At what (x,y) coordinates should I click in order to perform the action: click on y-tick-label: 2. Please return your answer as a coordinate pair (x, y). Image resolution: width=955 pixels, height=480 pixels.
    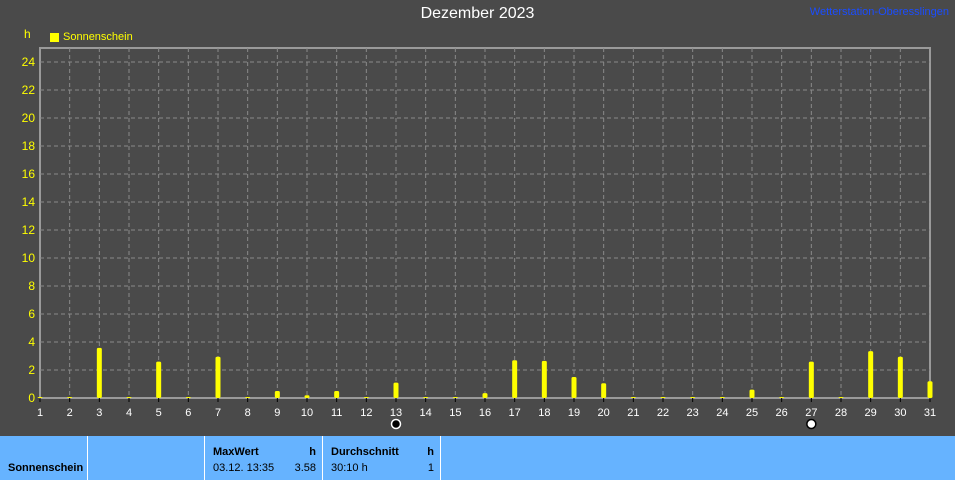
    Looking at the image, I should click on (31, 370).